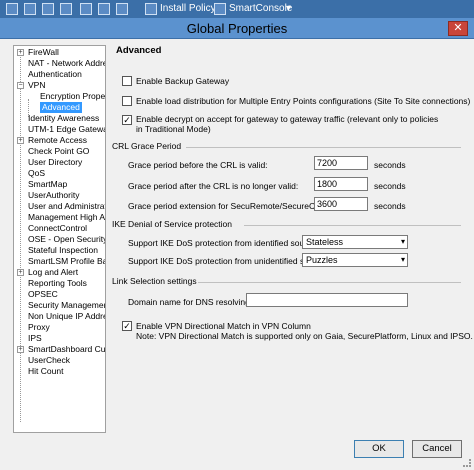 Image resolution: width=474 pixels, height=470 pixels. I want to click on tree-item-reporting-tools: Reporting Tools, so click(66, 283).